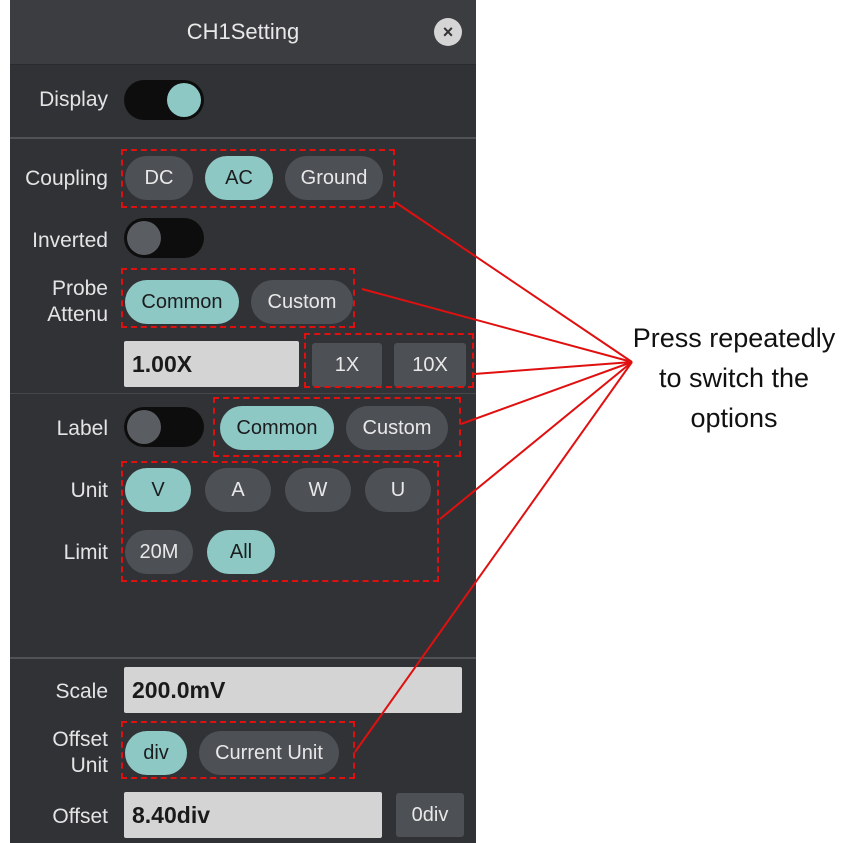 This screenshot has height=843, width=845. What do you see at coordinates (89, 765) in the screenshot?
I see `offset-unit-label-line2: Unit` at bounding box center [89, 765].